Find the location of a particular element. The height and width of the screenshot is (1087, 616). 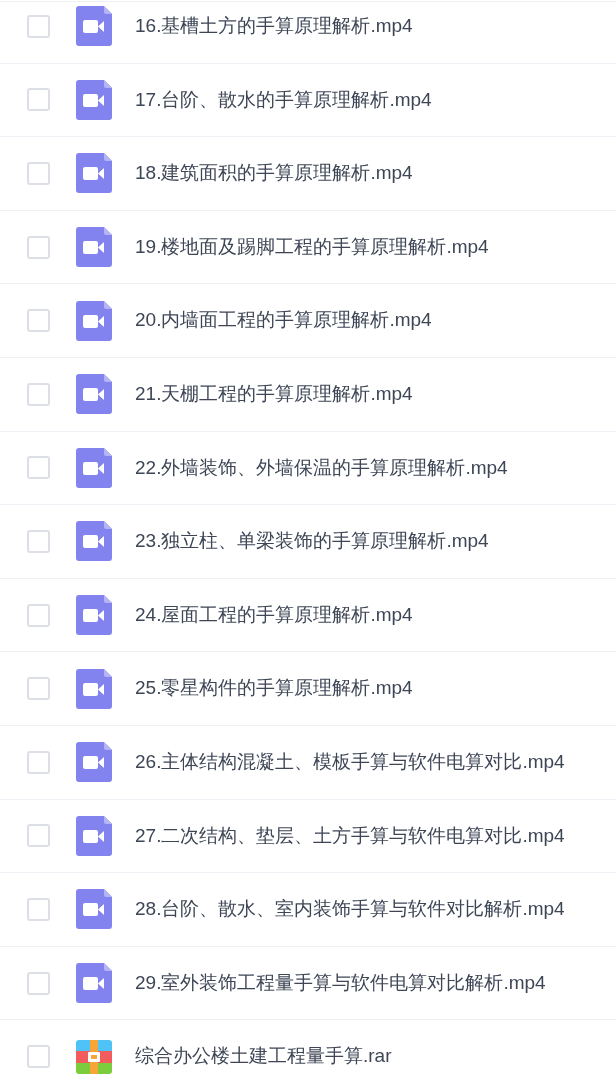

file-name: 22.外墙装饰、外墙保温的手算原理解析.mp4 is located at coordinates (321, 468).